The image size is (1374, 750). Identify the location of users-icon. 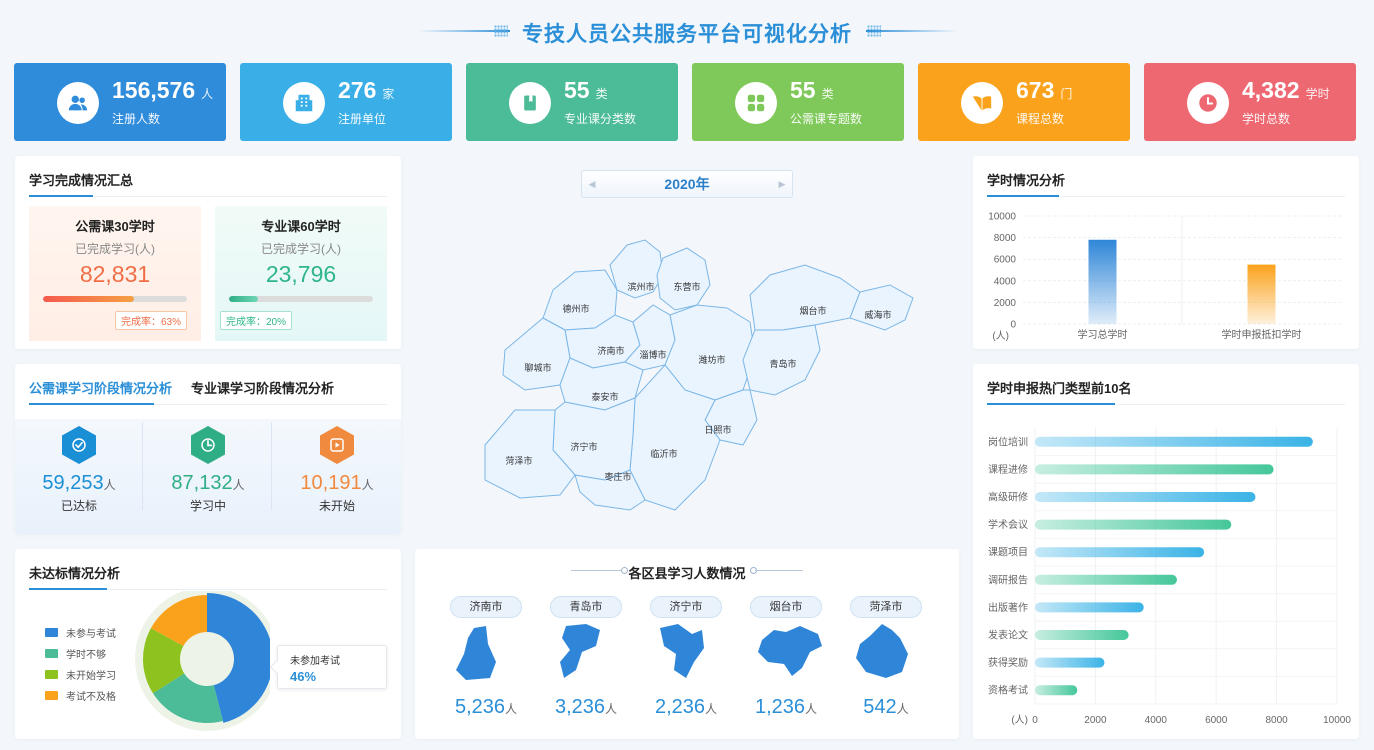
(78, 103).